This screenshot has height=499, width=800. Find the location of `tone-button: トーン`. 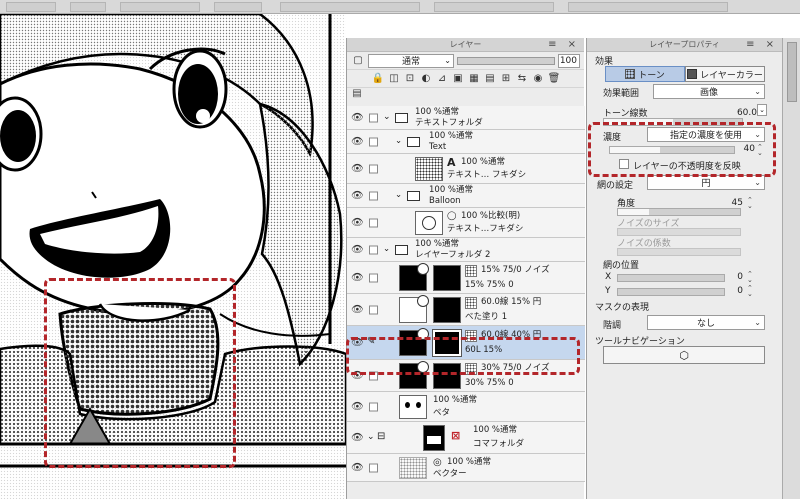

tone-button: トーン is located at coordinates (645, 74).